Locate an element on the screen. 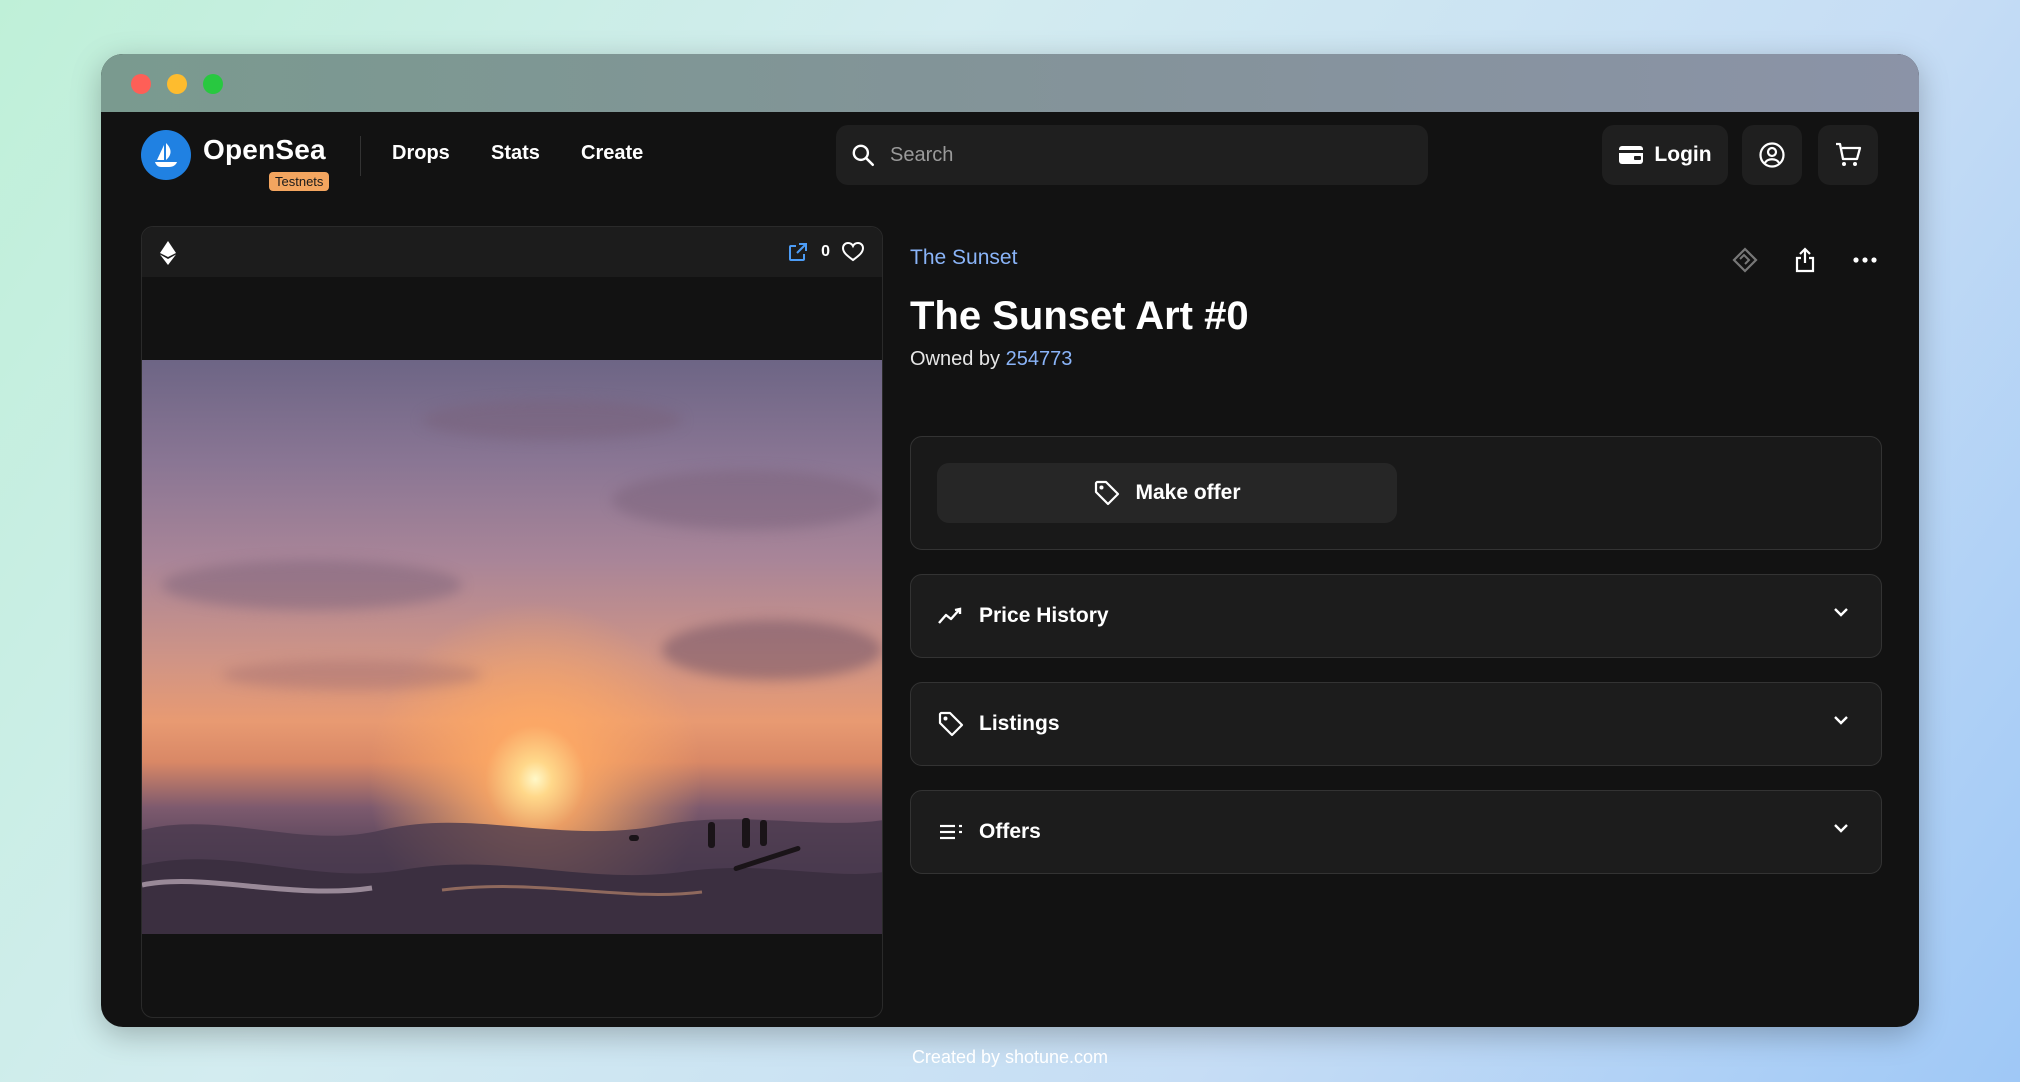  accordion-offers: Offers is located at coordinates (1396, 832).